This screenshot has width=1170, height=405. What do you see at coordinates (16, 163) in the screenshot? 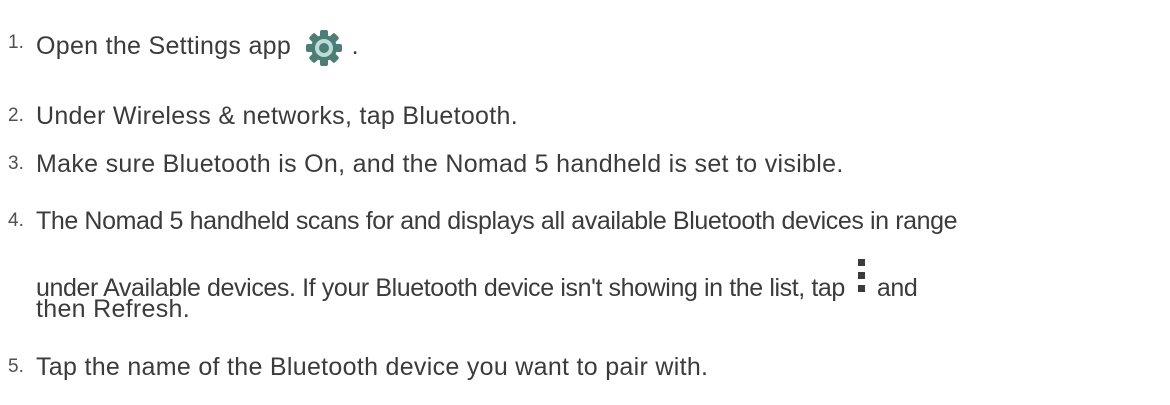
I see `step-number: 3.` at bounding box center [16, 163].